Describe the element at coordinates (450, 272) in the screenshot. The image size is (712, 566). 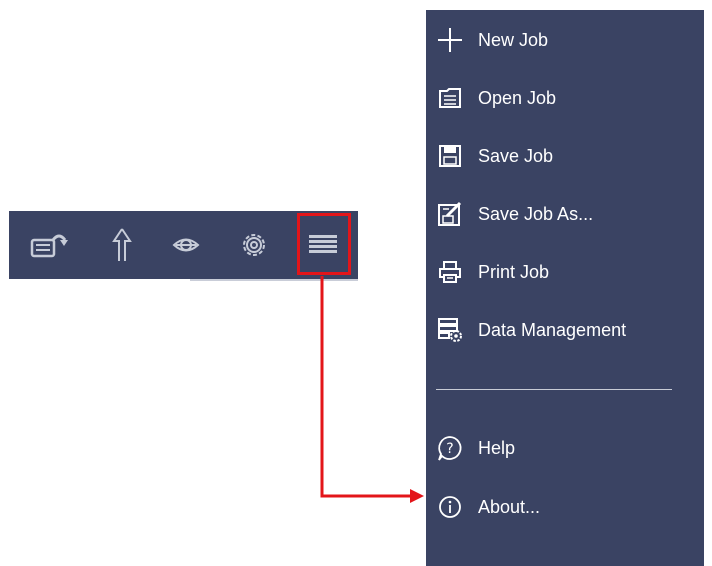
I see `printer-icon` at that location.